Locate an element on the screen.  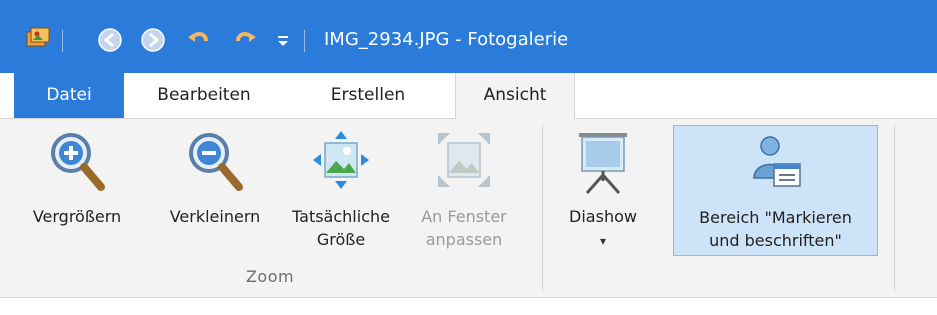
tag-pane-label-line1: Bereich "Markieren is located at coordinates (775, 217).